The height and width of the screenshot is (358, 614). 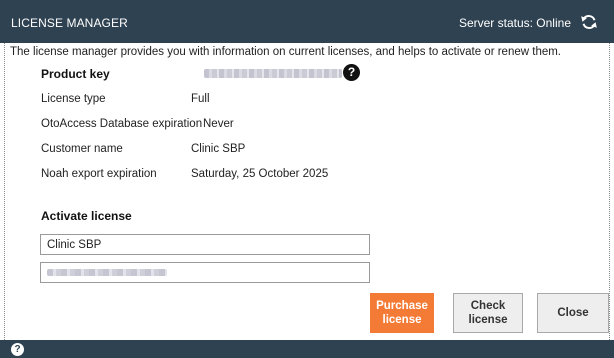 I want to click on footer-bar: ?, so click(x=307, y=349).